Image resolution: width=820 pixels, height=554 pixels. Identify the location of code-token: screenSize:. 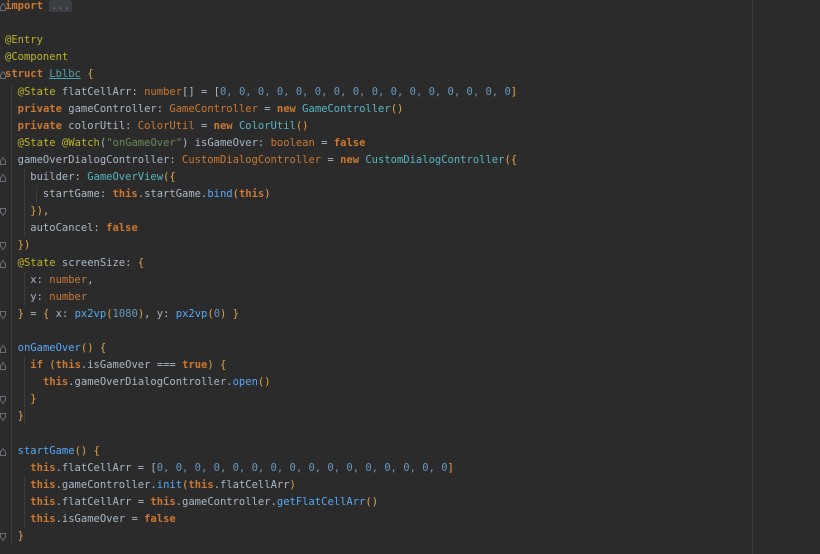
(96, 262).